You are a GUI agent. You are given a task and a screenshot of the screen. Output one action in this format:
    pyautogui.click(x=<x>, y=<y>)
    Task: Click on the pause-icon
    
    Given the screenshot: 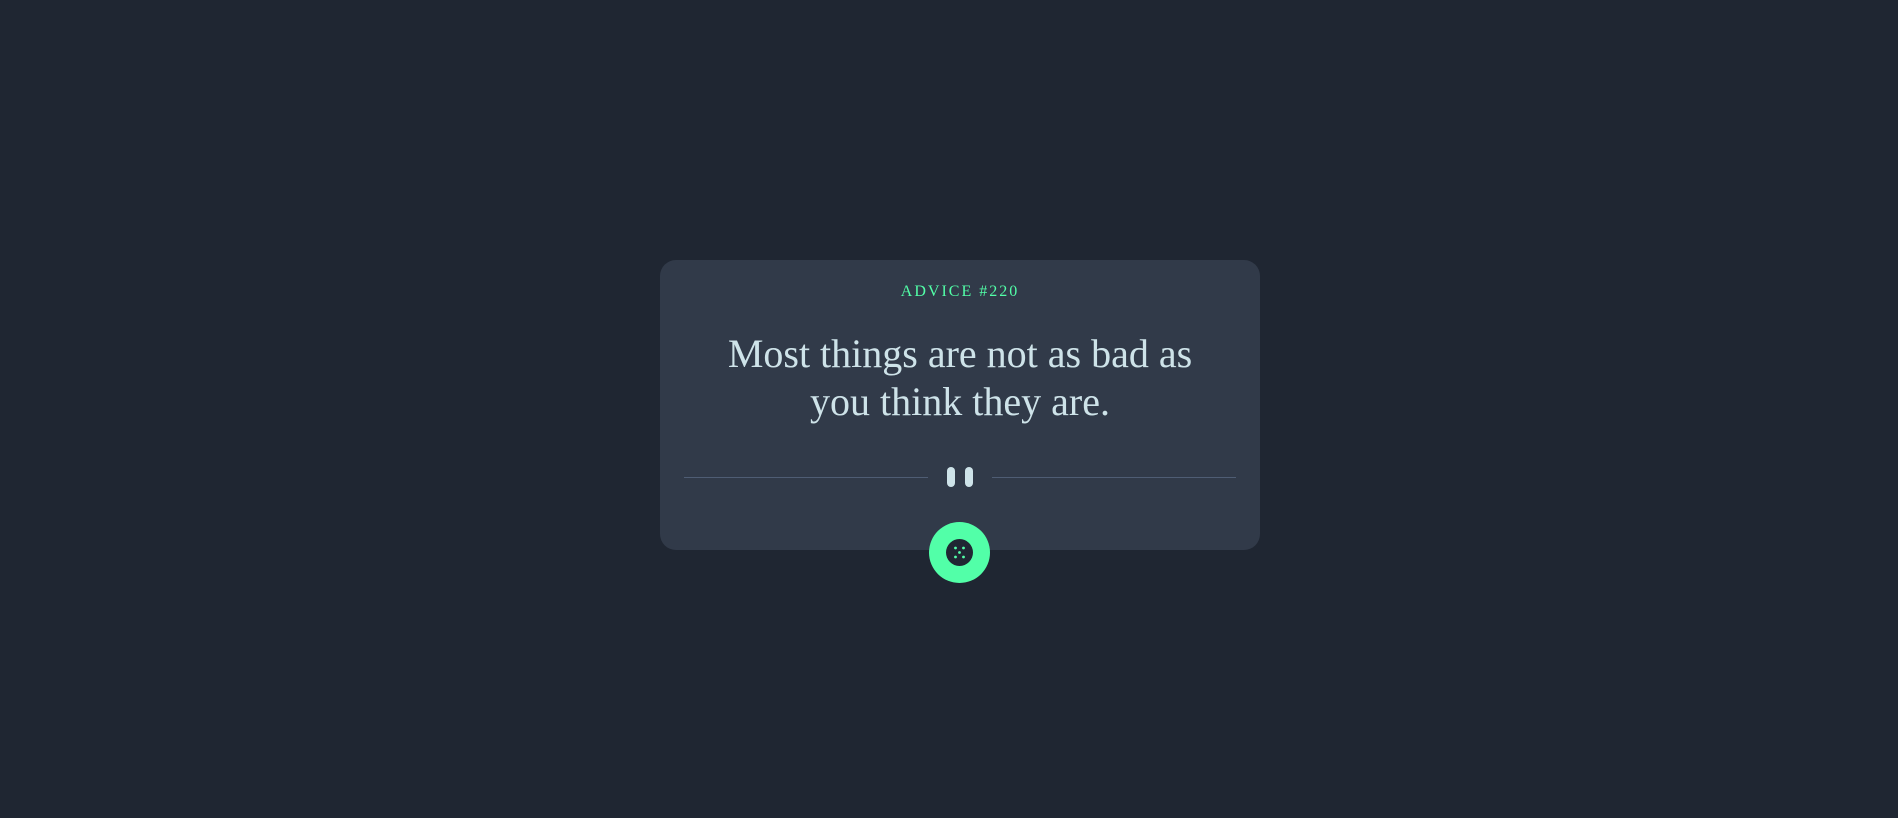 What is the action you would take?
    pyautogui.click(x=960, y=477)
    